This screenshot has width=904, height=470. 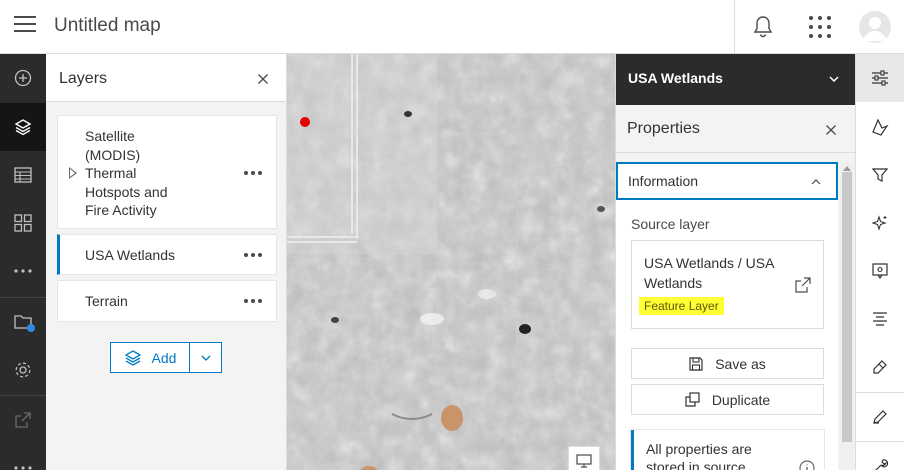 I want to click on effects-sparkle-icon, so click(x=880, y=223).